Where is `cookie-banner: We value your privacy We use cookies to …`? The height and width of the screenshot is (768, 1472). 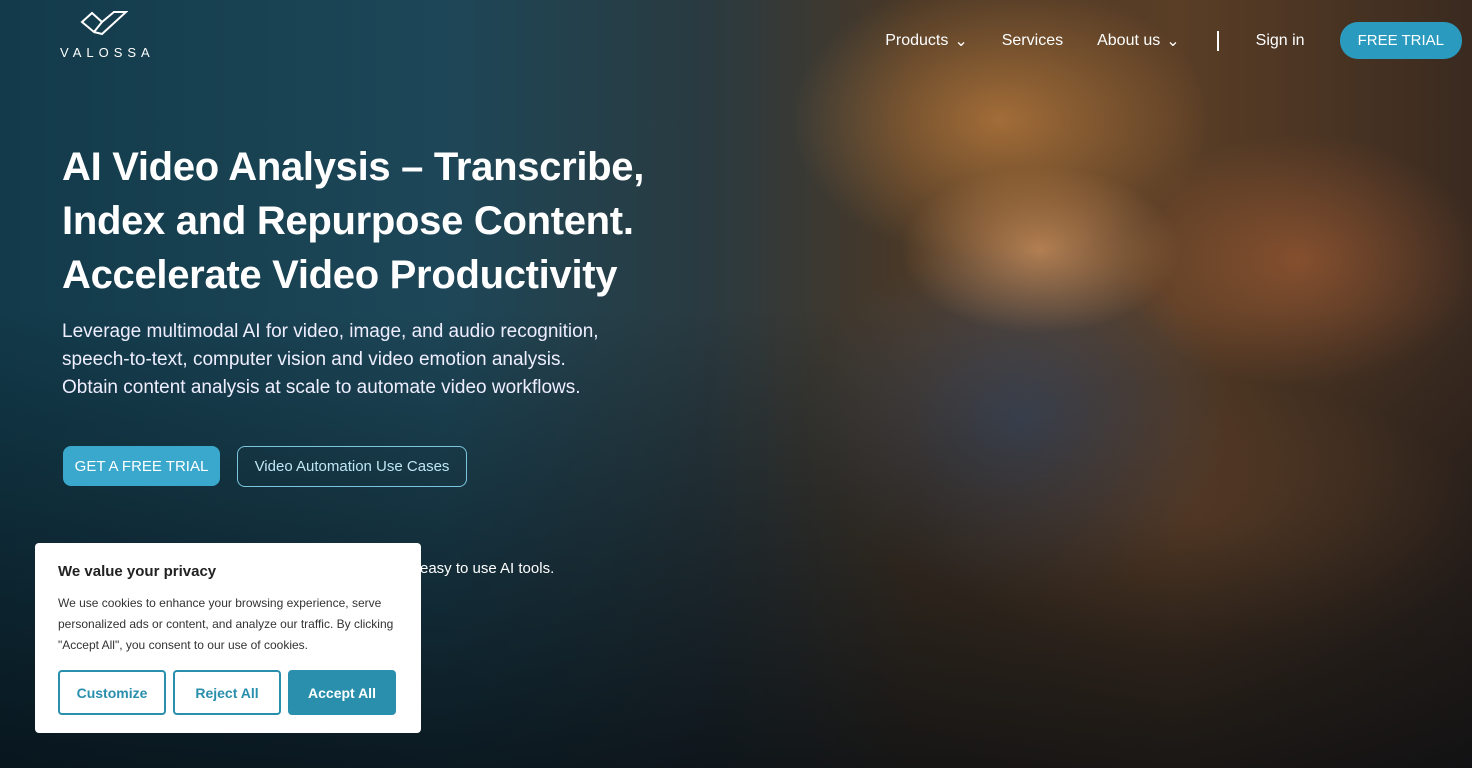
cookie-banner: We value your privacy We use cookies to … is located at coordinates (228, 638).